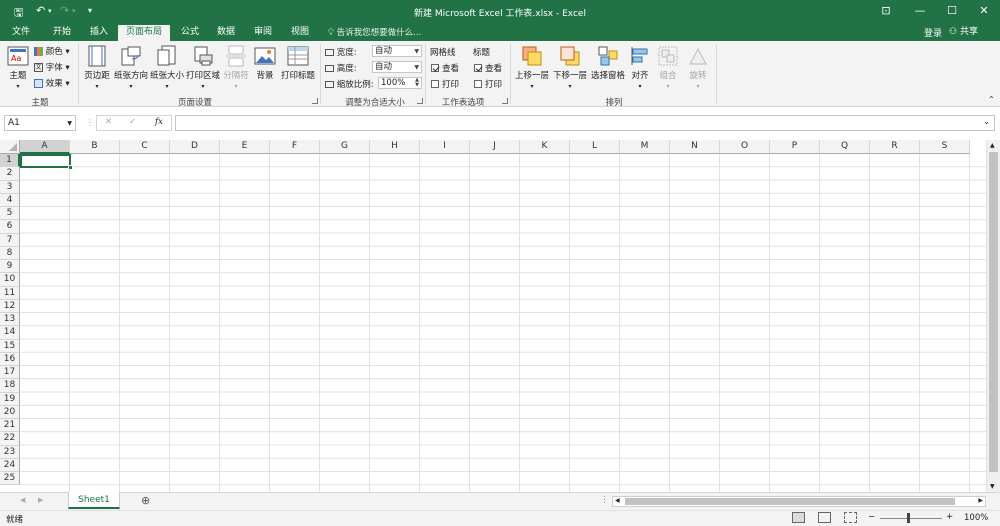  What do you see at coordinates (595, 147) in the screenshot?
I see `column-header: L` at bounding box center [595, 147].